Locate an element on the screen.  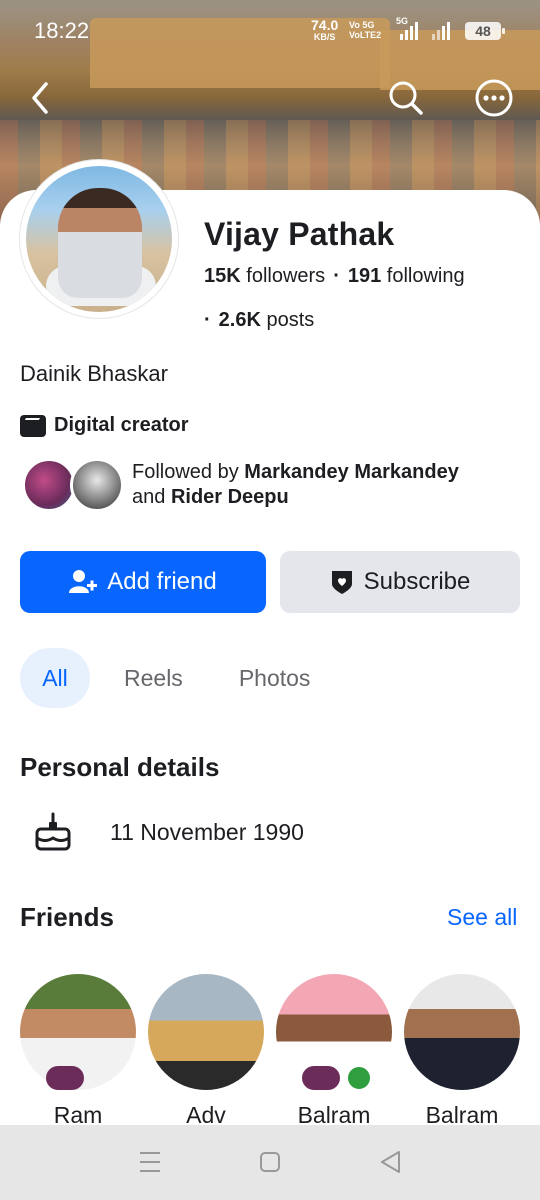
back-button is located at coordinates (42, 98).